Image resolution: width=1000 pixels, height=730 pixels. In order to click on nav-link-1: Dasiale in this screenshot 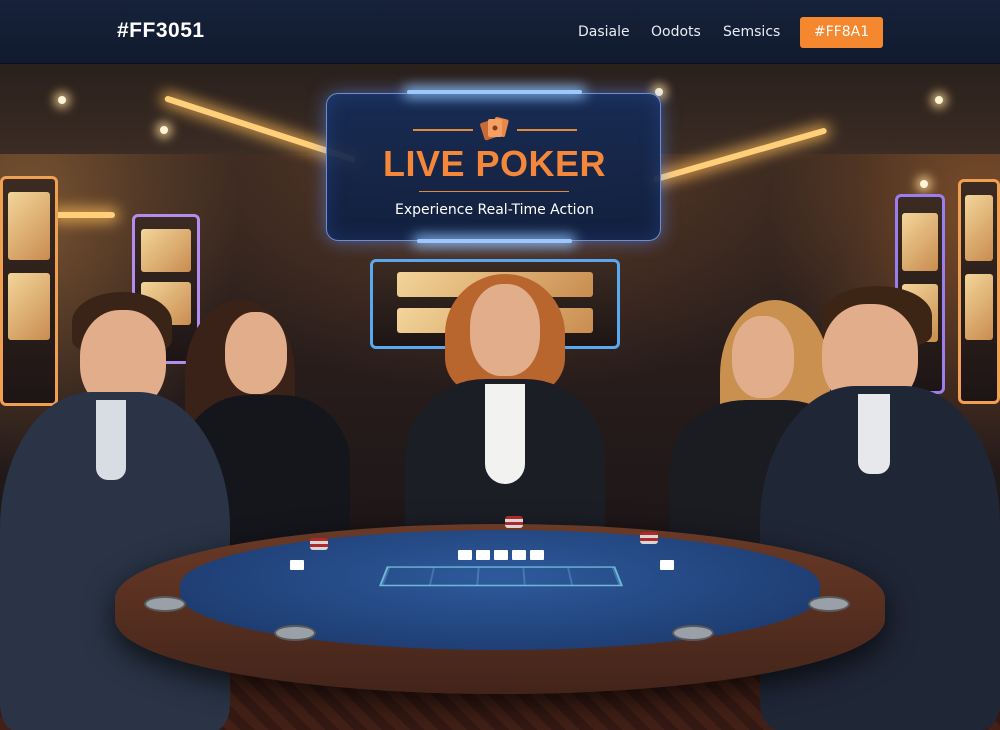, I will do `click(604, 32)`.